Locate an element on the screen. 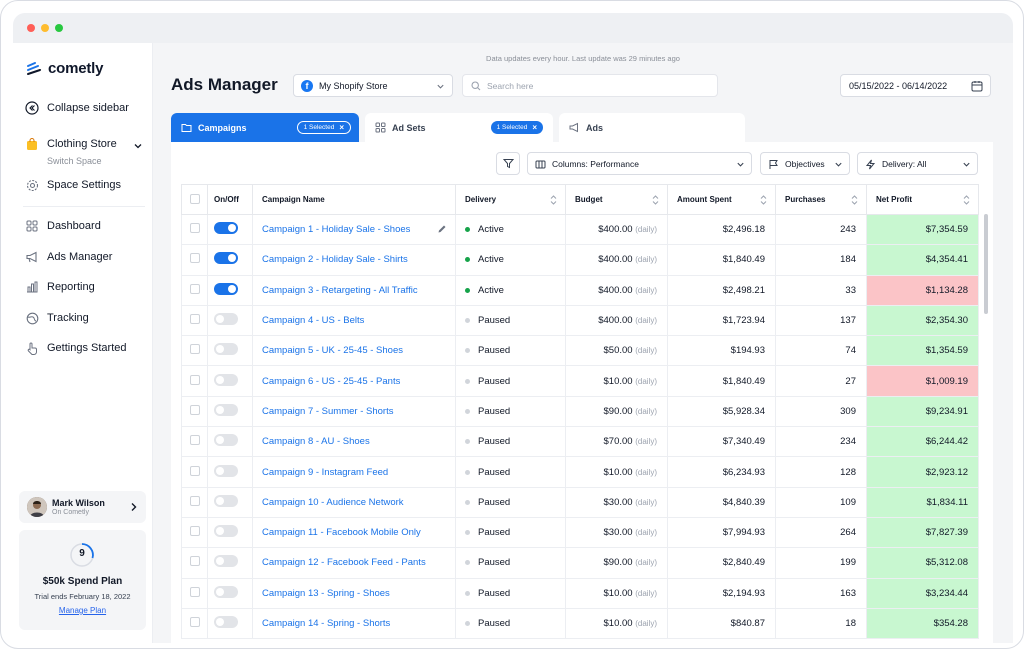 Image resolution: width=1024 pixels, height=649 pixels. campaign-name-link: Campaign 8 - AU - Shoes is located at coordinates (316, 441).